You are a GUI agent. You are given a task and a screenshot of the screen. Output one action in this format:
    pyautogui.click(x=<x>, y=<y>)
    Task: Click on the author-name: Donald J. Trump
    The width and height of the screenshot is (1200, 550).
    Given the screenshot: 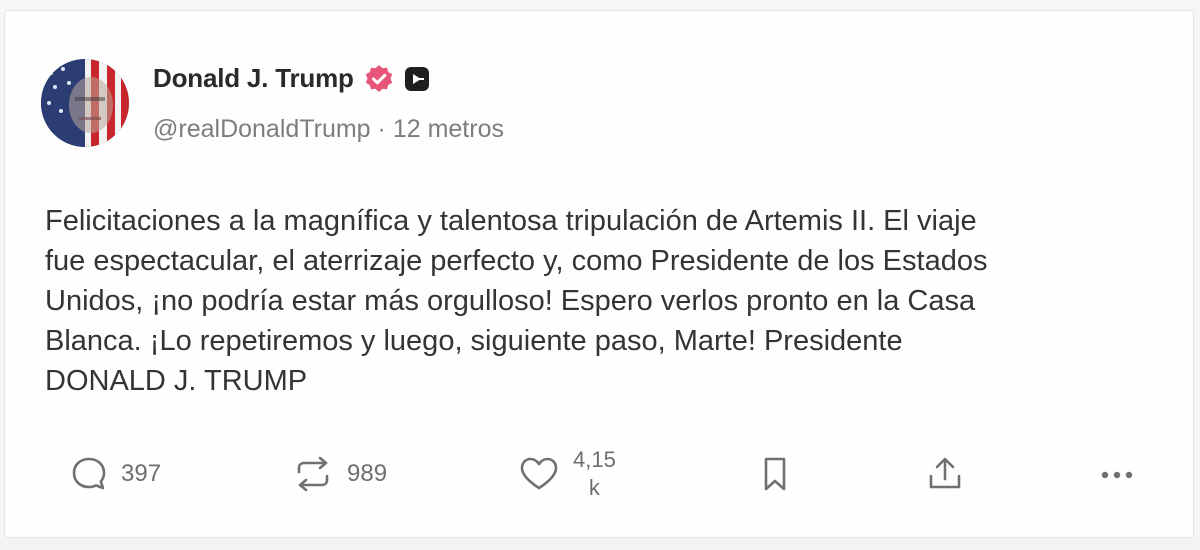 What is the action you would take?
    pyautogui.click(x=253, y=78)
    